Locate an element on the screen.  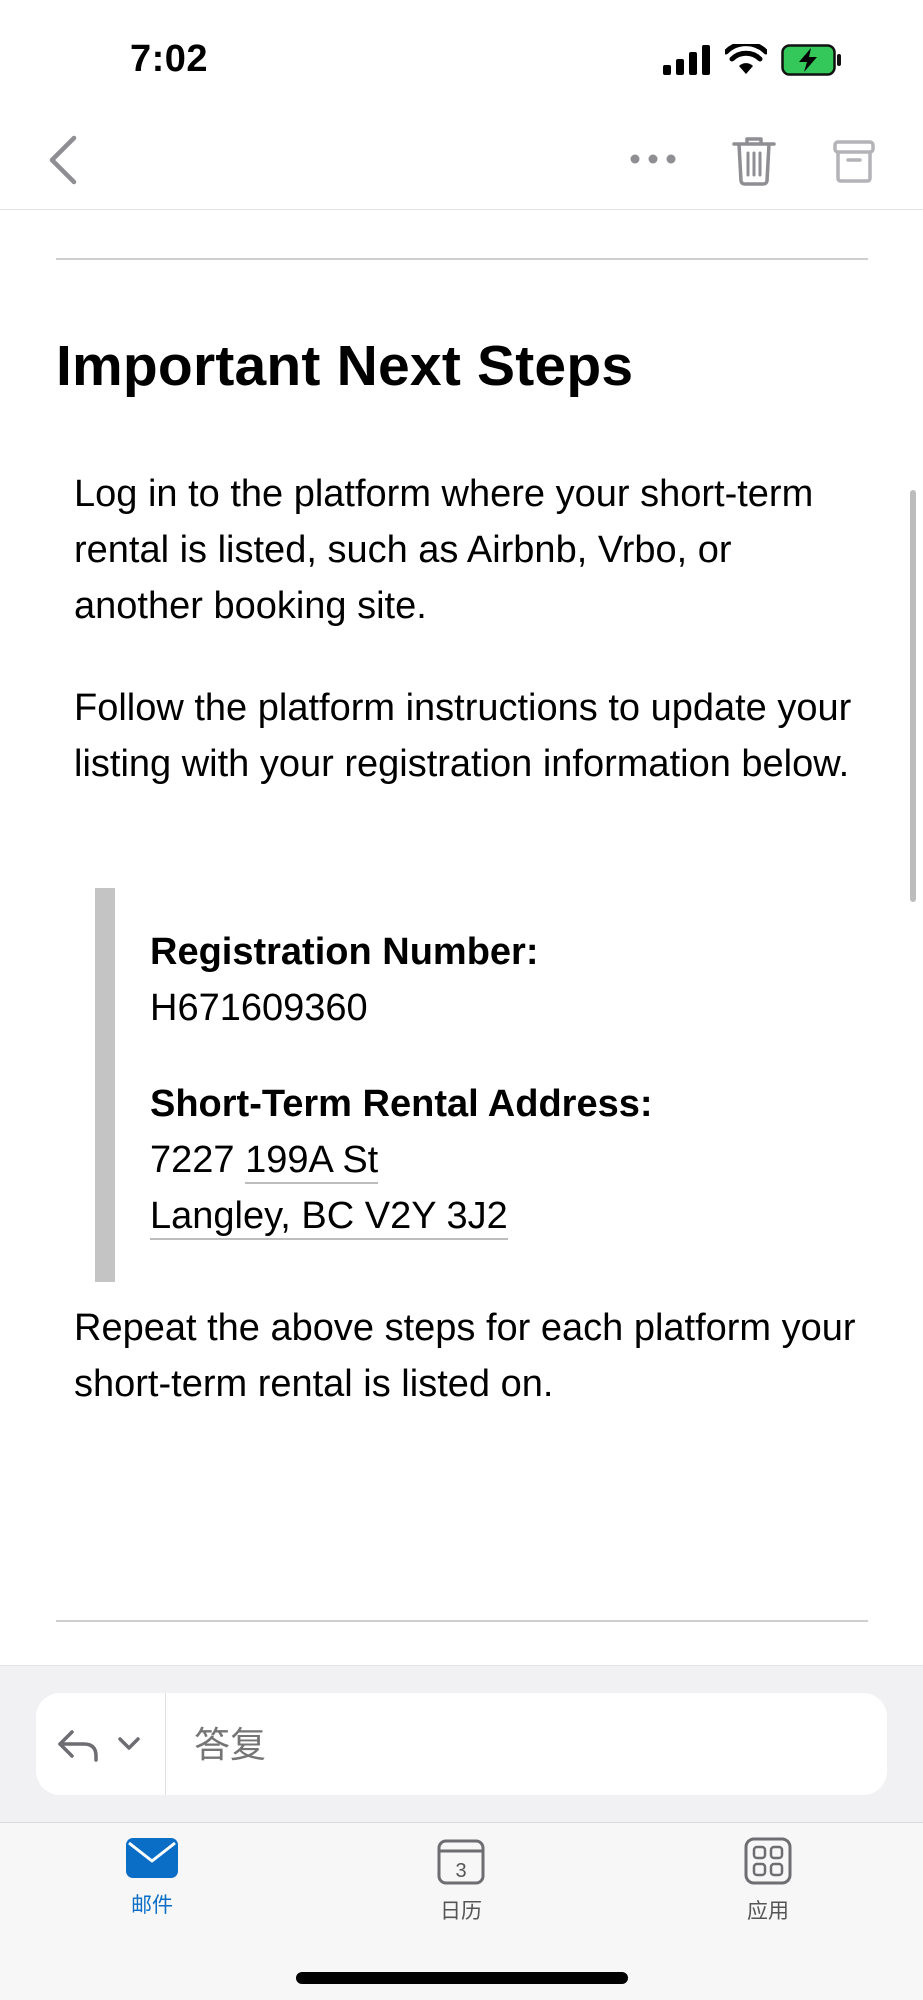
divider-top is located at coordinates (462, 259).